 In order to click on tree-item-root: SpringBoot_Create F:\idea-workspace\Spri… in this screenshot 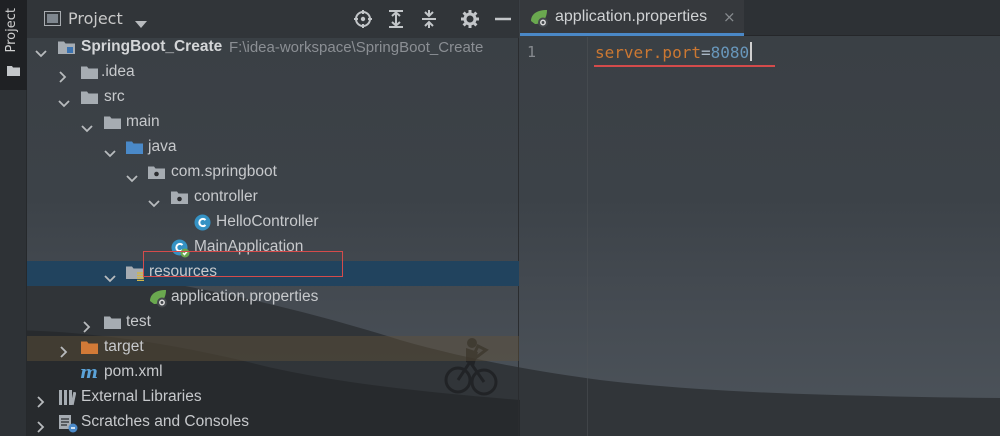, I will do `click(273, 48)`.